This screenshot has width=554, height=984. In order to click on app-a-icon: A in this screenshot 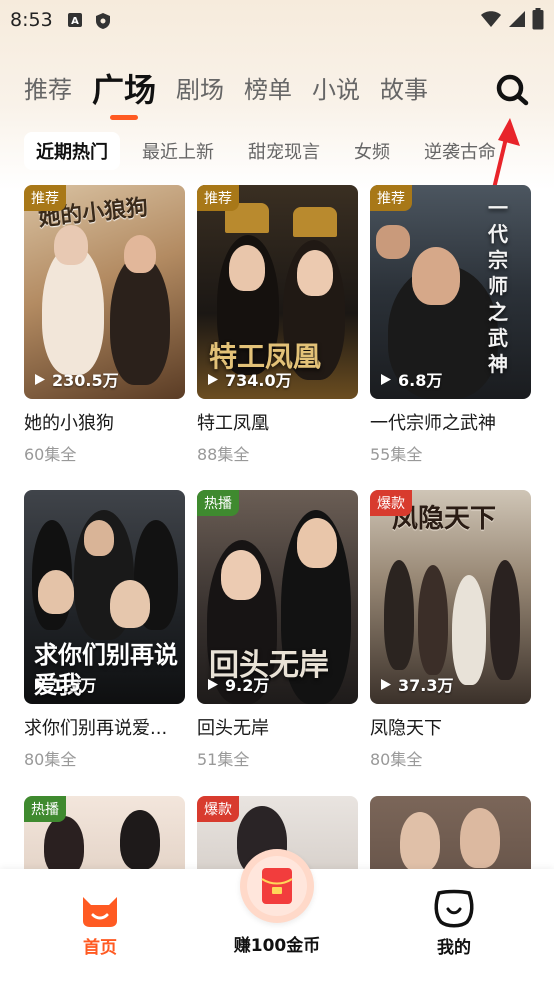, I will do `click(75, 20)`.